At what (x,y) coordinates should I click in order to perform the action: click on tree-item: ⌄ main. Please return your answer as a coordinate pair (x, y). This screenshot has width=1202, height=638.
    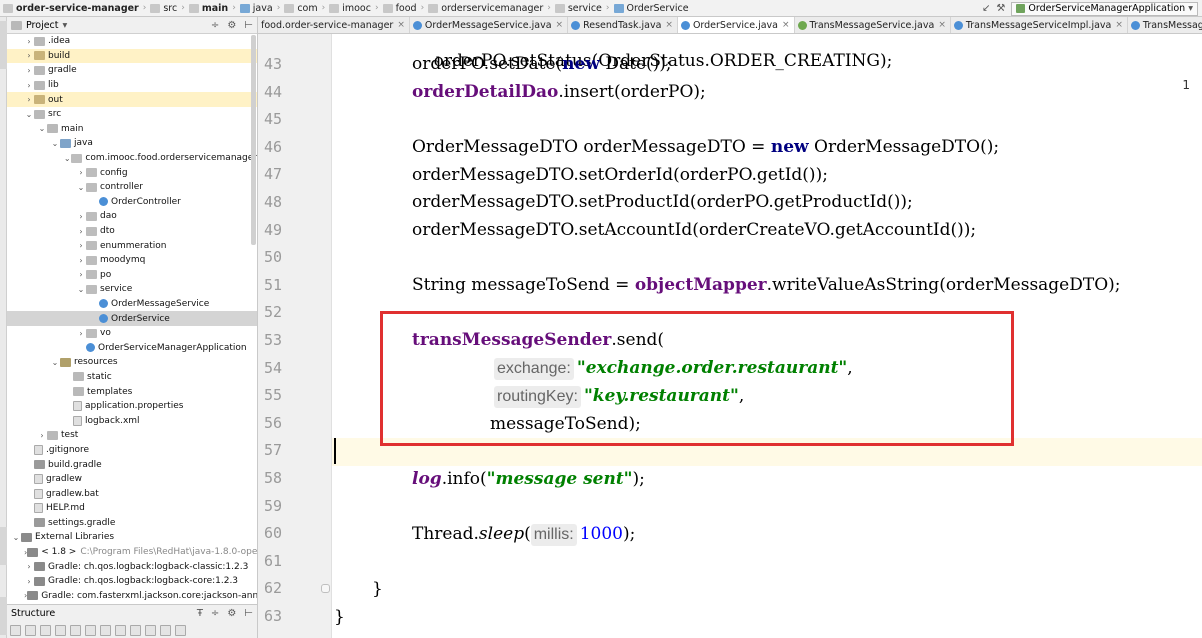
    Looking at the image, I should click on (132, 129).